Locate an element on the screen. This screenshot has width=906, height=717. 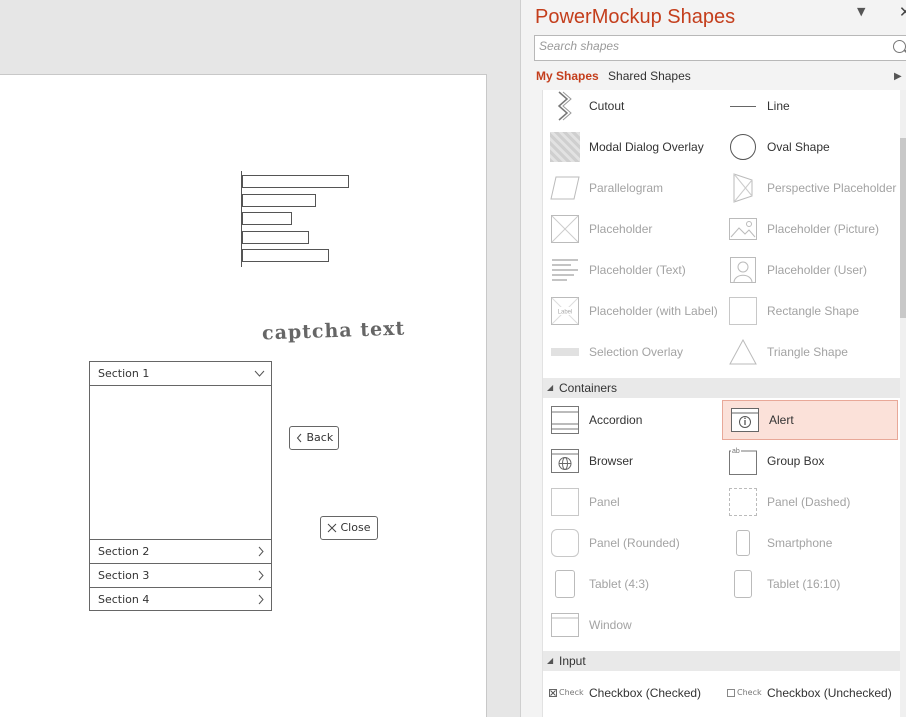
shape-item-tablet-16-10: Tablet (16:10) is located at coordinates (809, 584).